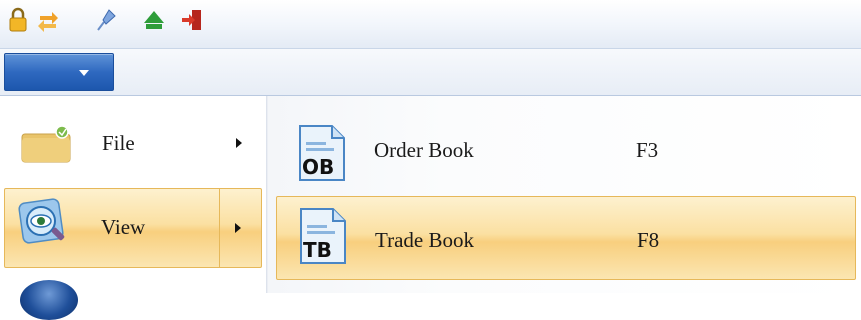 The height and width of the screenshot is (320, 861). I want to click on menu-item-label: File, so click(118, 143).